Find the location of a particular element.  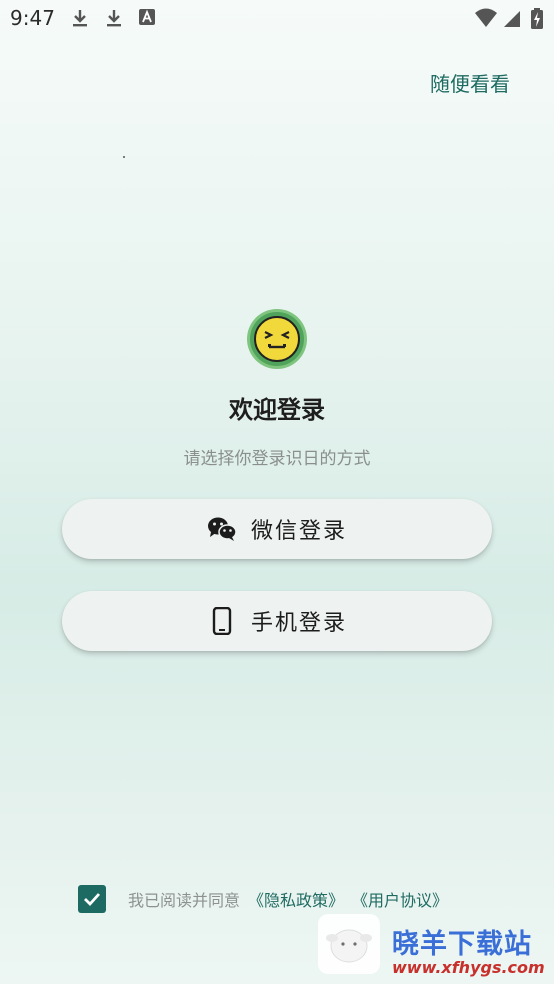

browse-without-login-link: 随便看看 is located at coordinates (470, 82).